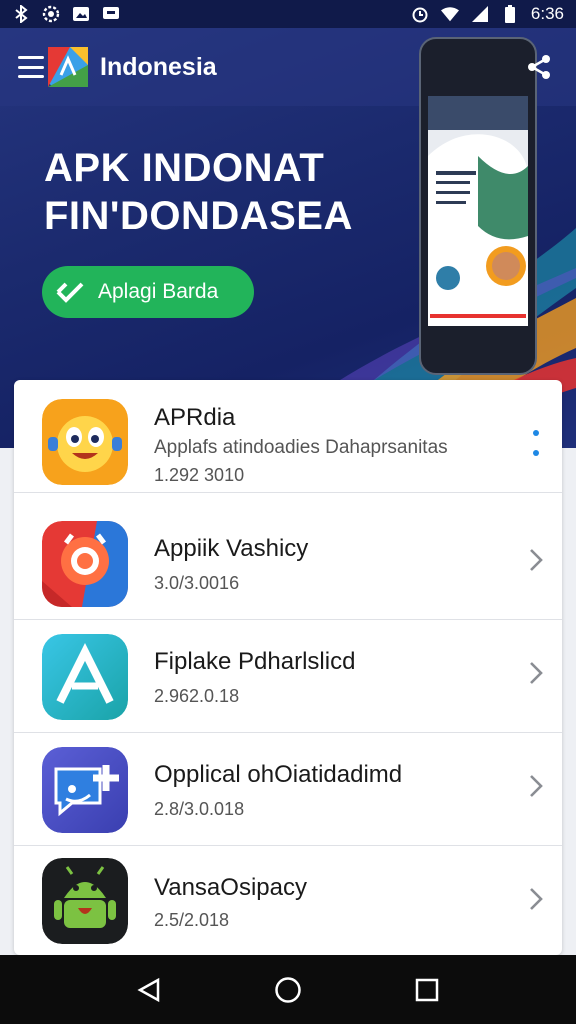 This screenshot has width=576, height=1024. I want to click on status-bar: 6:36, so click(288, 14).